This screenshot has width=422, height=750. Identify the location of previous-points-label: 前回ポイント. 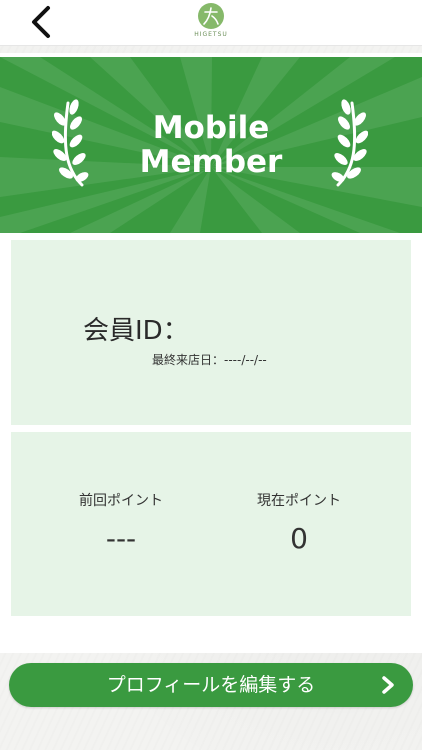
(121, 501).